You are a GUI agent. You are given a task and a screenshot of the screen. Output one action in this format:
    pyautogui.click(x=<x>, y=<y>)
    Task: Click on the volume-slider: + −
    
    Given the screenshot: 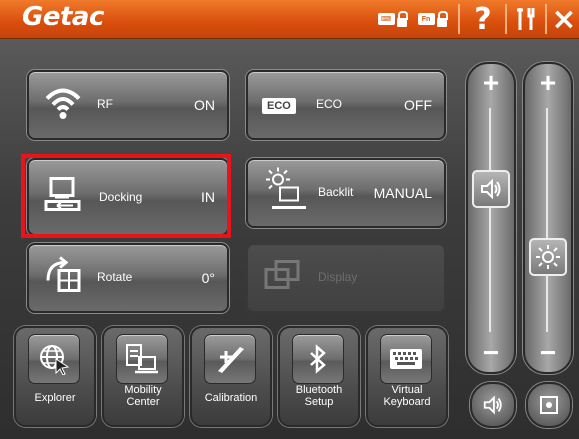 What is the action you would take?
    pyautogui.click(x=491, y=218)
    